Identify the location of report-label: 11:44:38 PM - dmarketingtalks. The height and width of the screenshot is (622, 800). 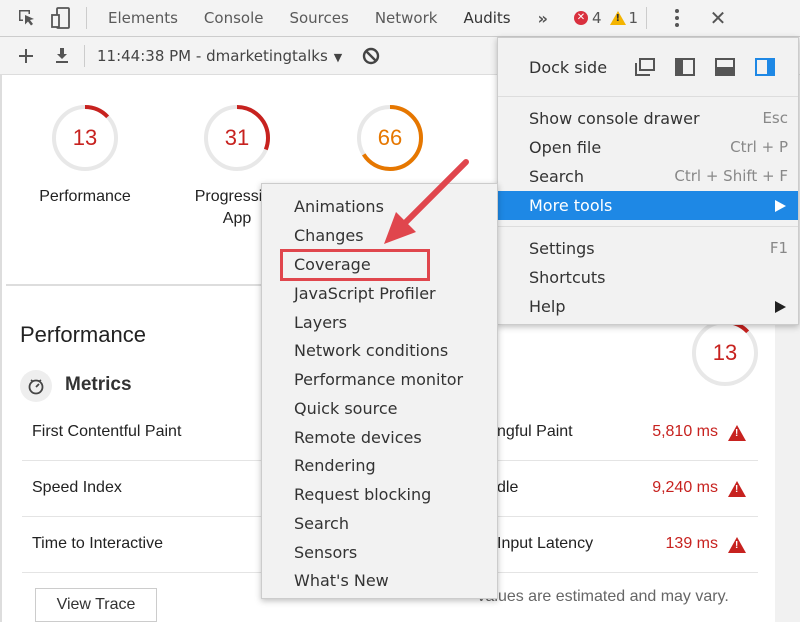
(212, 55).